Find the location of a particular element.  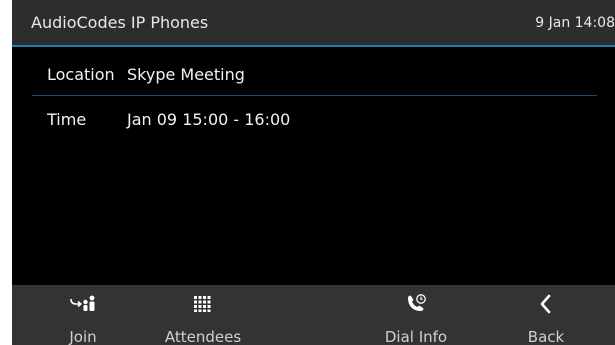

location-label: Location is located at coordinates (81, 74).